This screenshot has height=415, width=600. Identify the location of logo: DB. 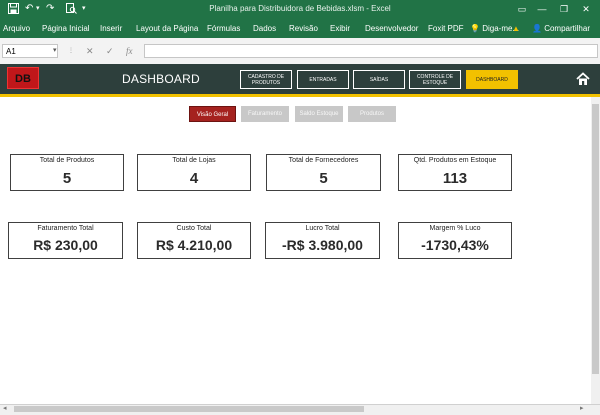
(23, 78).